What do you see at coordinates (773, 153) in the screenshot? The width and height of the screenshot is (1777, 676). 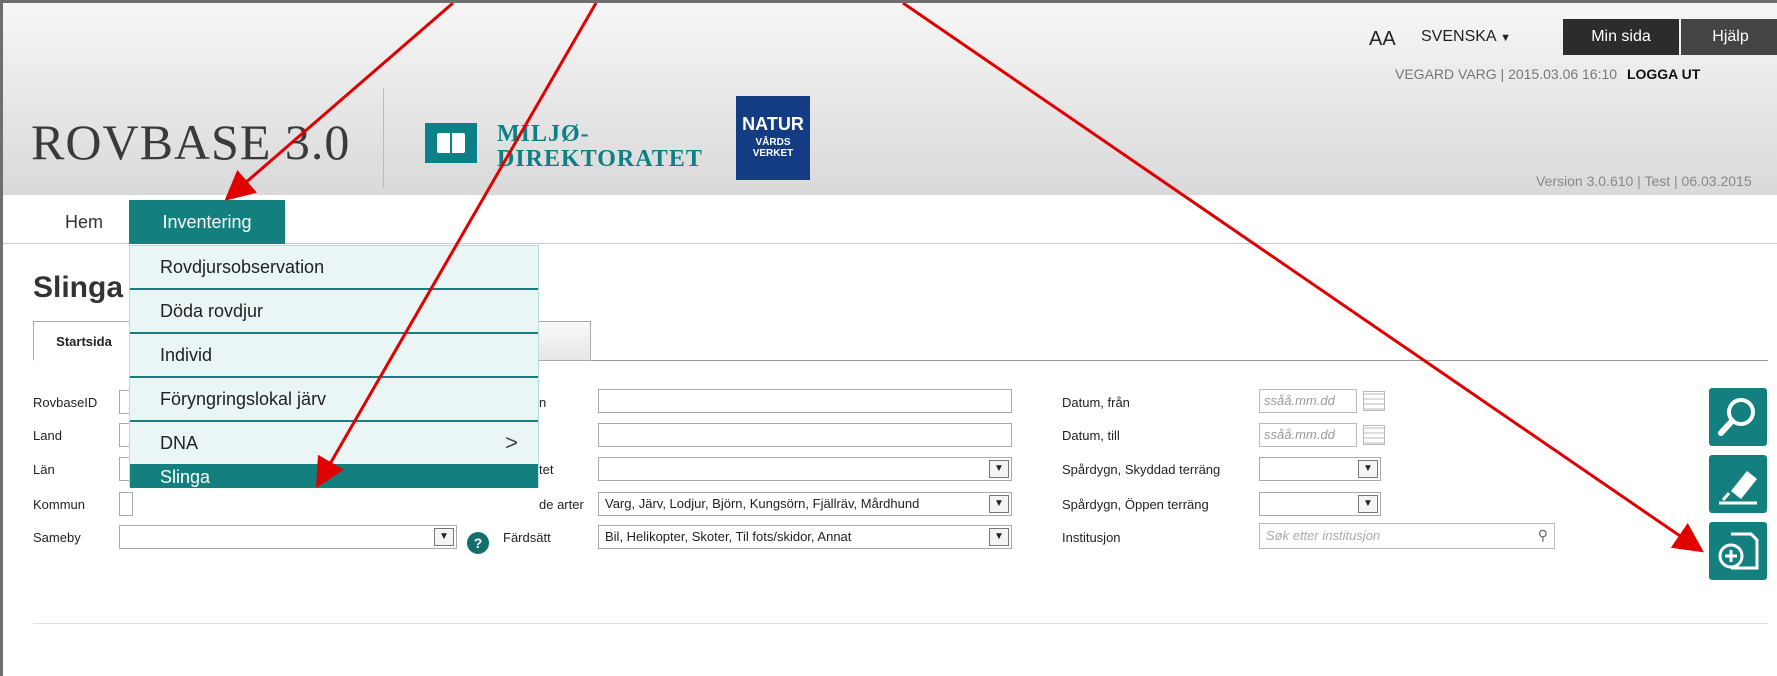 I see `partner2-line3: VERKET` at bounding box center [773, 153].